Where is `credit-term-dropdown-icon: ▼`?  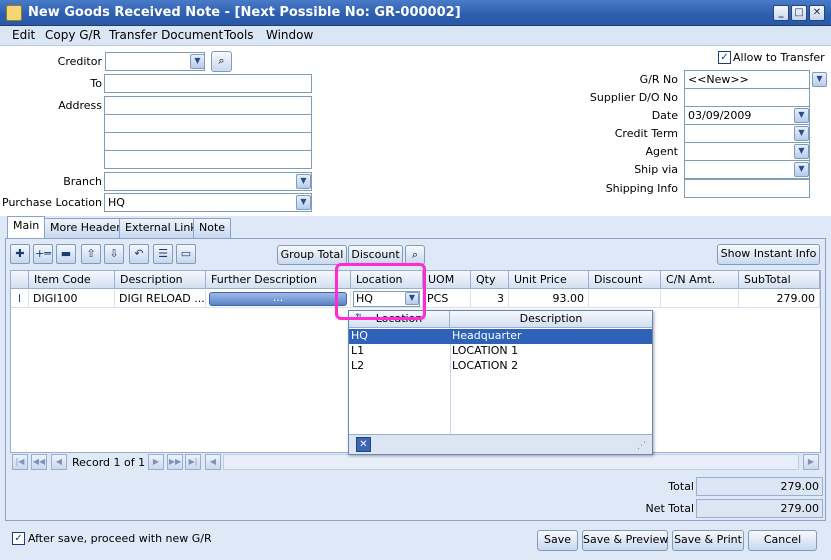
credit-term-dropdown-icon: ▼ is located at coordinates (801, 133).